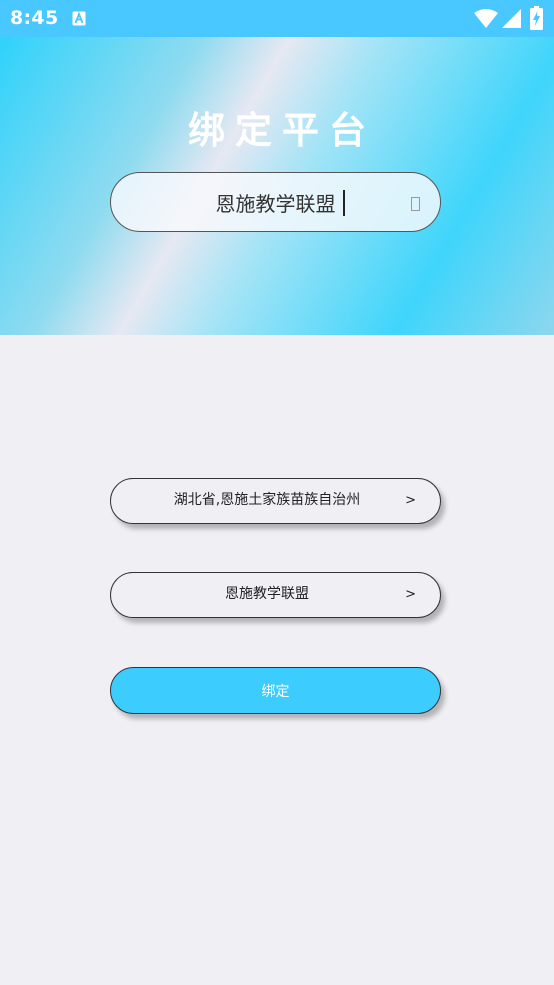 The width and height of the screenshot is (554, 985). Describe the element at coordinates (267, 500) in the screenshot. I see `region-select-label: 湖北省,恩施土家族苗族自治州` at that location.